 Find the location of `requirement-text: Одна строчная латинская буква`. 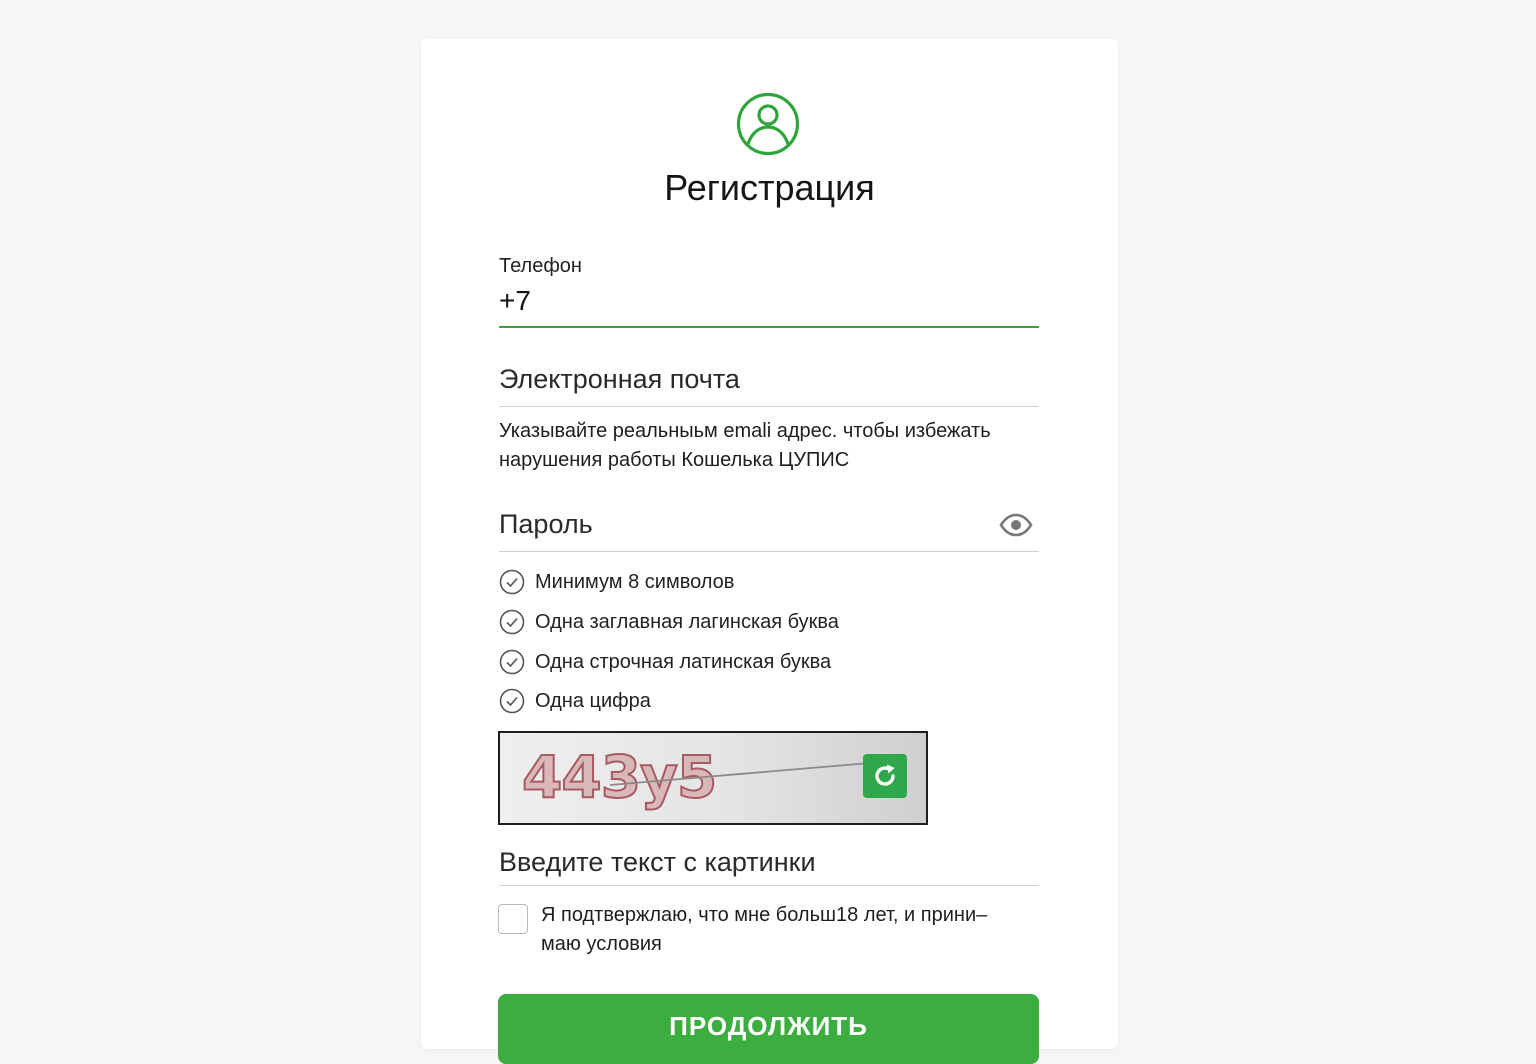

requirement-text: Одна строчная латинская буква is located at coordinates (683, 661).